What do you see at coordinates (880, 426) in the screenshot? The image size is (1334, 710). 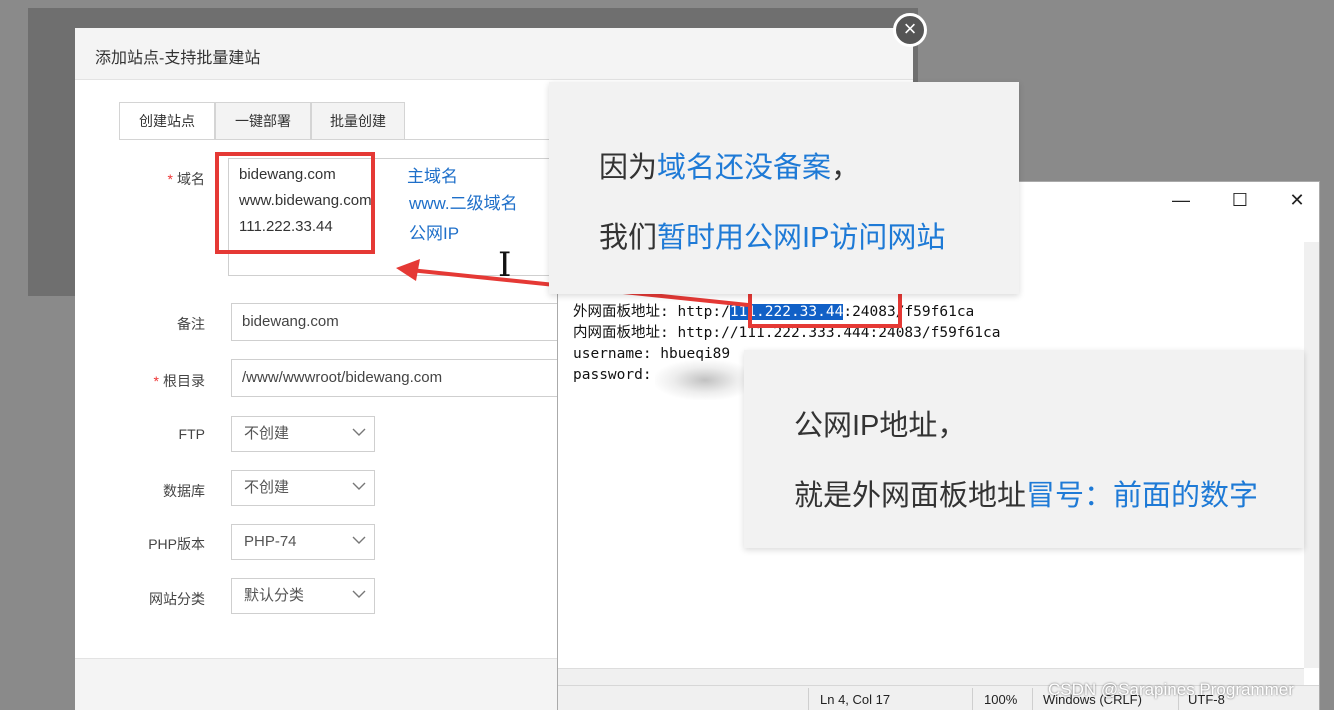 I see `caption-bottom-line-1: 公网IP地址，` at bounding box center [880, 426].